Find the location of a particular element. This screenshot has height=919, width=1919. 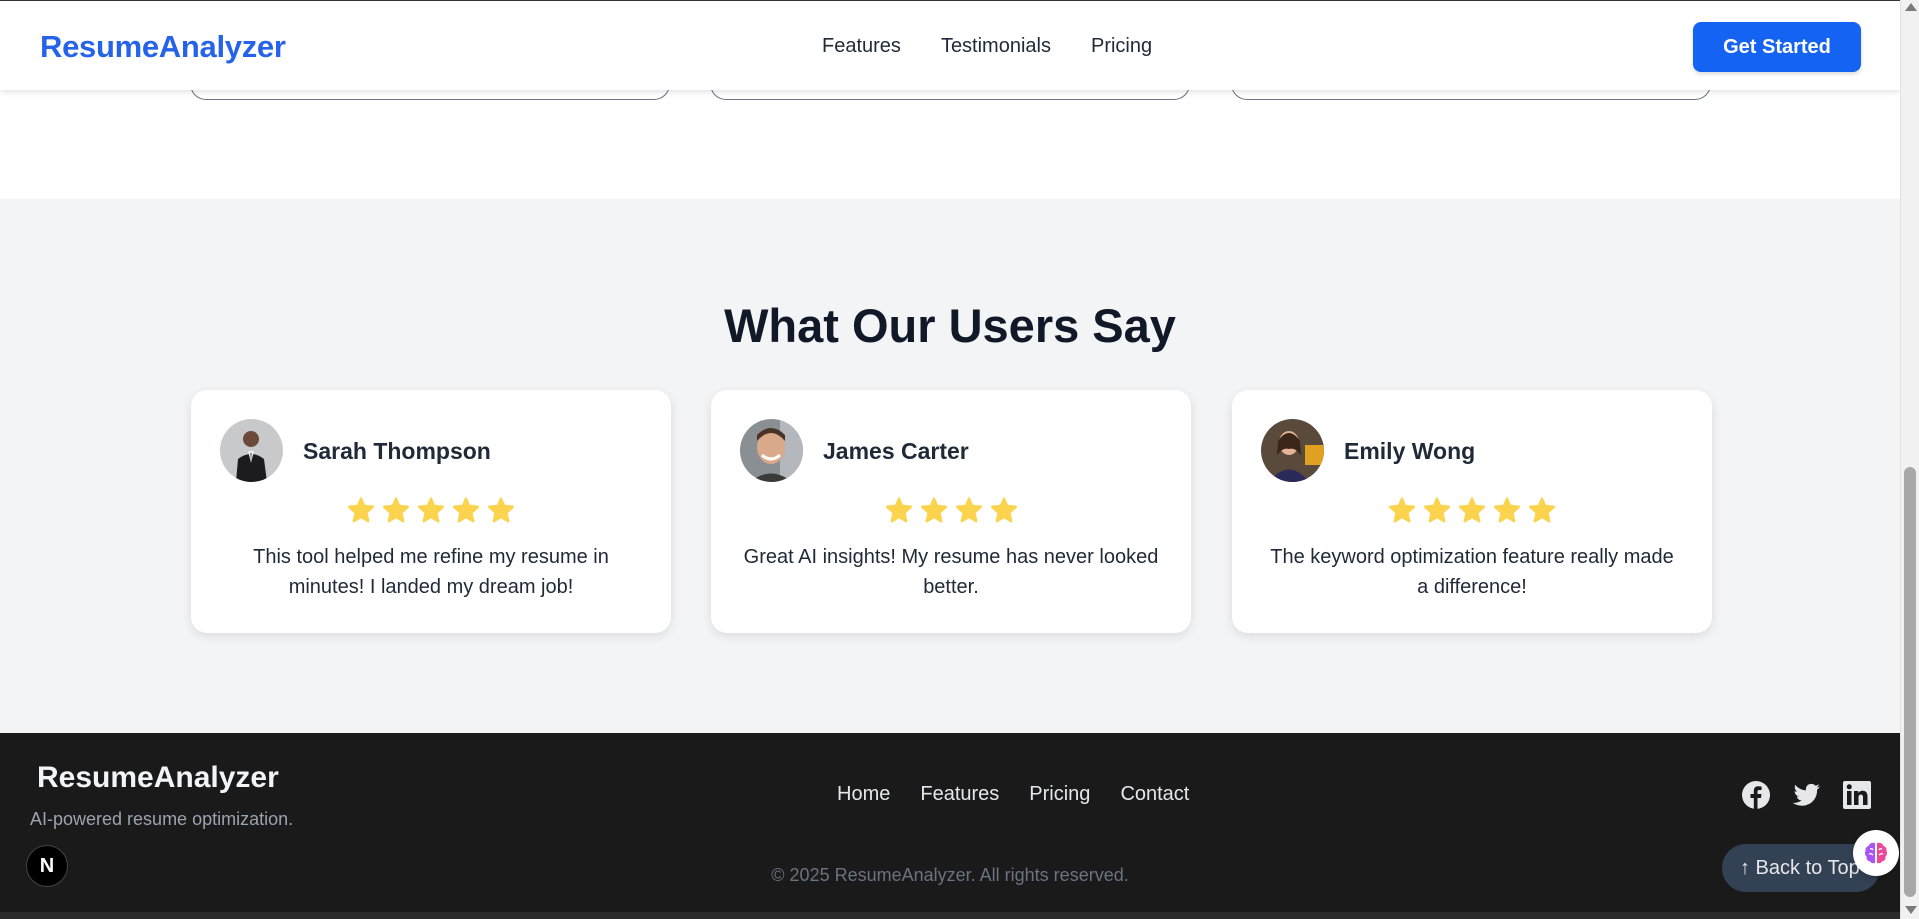

assistant-fab is located at coordinates (1876, 853).